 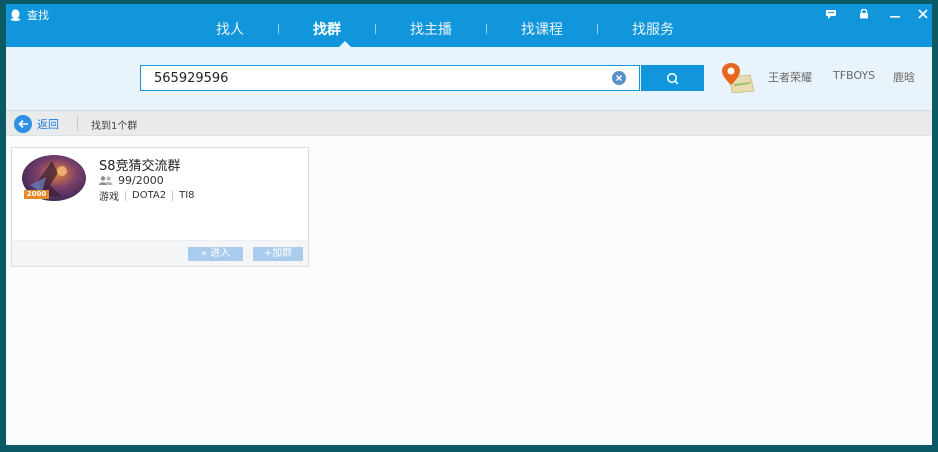 What do you see at coordinates (114, 126) in the screenshot?
I see `result-count: 找到1个群` at bounding box center [114, 126].